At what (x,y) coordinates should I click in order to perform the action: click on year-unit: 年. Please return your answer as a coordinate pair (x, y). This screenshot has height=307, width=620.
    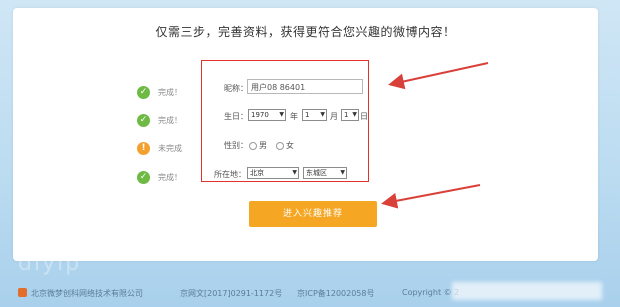
    Looking at the image, I should click on (294, 116).